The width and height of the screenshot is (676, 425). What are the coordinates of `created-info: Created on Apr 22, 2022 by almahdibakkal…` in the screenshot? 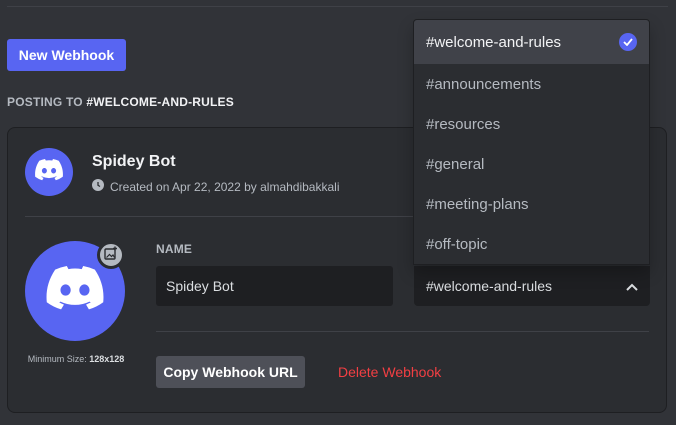 It's located at (215, 186).